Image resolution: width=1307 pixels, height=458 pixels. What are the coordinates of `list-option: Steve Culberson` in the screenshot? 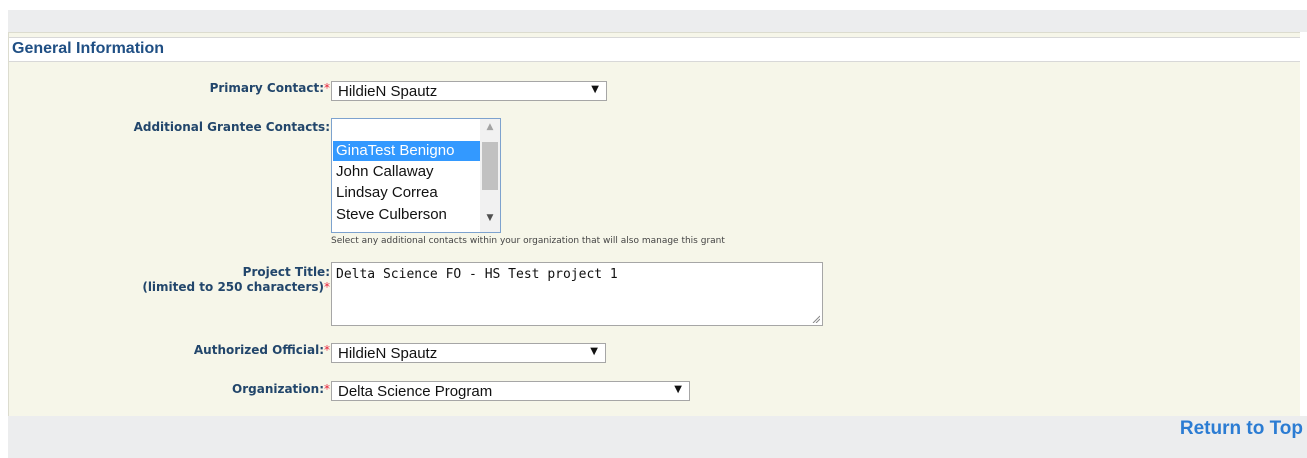 It's located at (406, 215).